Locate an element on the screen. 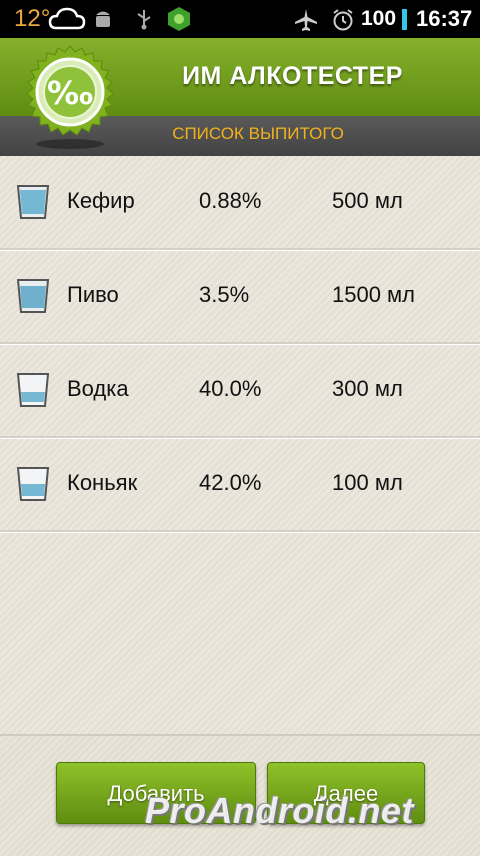  drink-percent: 40.0% is located at coordinates (230, 388).